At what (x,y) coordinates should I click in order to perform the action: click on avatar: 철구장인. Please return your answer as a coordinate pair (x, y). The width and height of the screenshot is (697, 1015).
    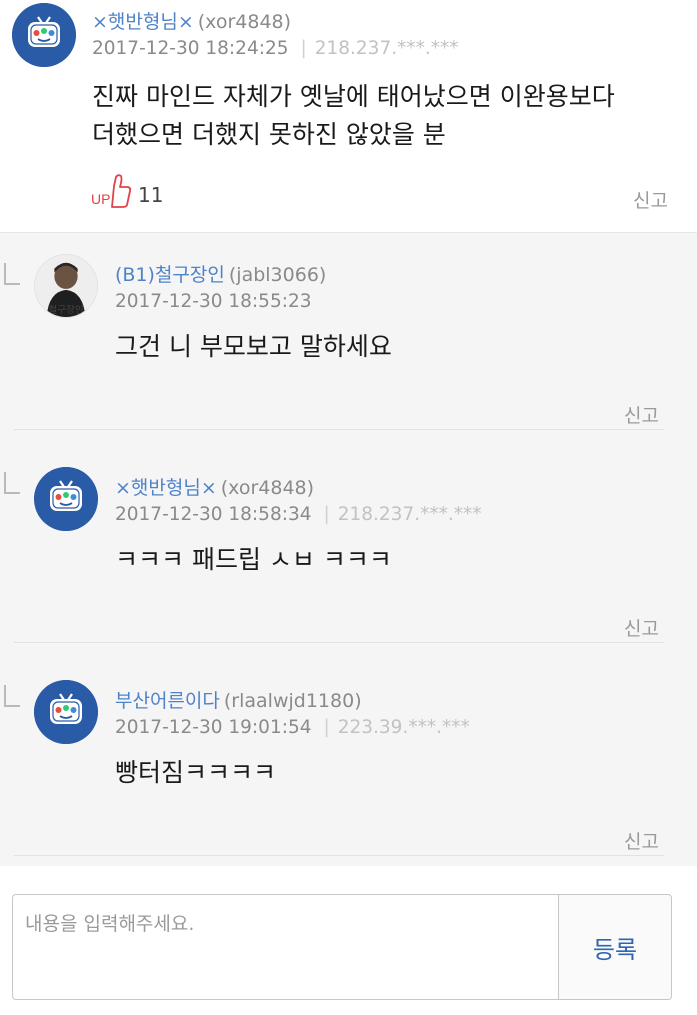
    Looking at the image, I should click on (66, 286).